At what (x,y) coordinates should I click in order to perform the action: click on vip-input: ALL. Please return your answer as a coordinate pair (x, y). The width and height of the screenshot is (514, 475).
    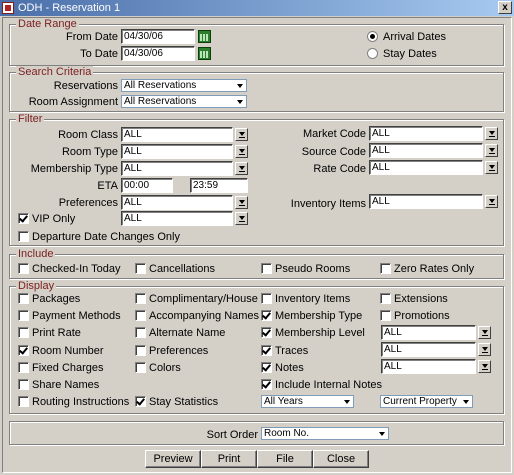
    Looking at the image, I should click on (177, 218).